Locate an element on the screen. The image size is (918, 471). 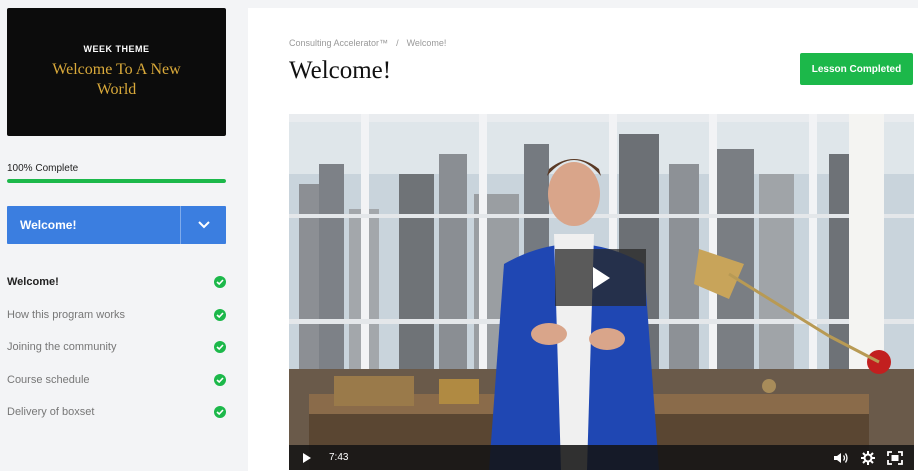
week-theme-card: WEEK THEME Welcome To A New World is located at coordinates (116, 72).